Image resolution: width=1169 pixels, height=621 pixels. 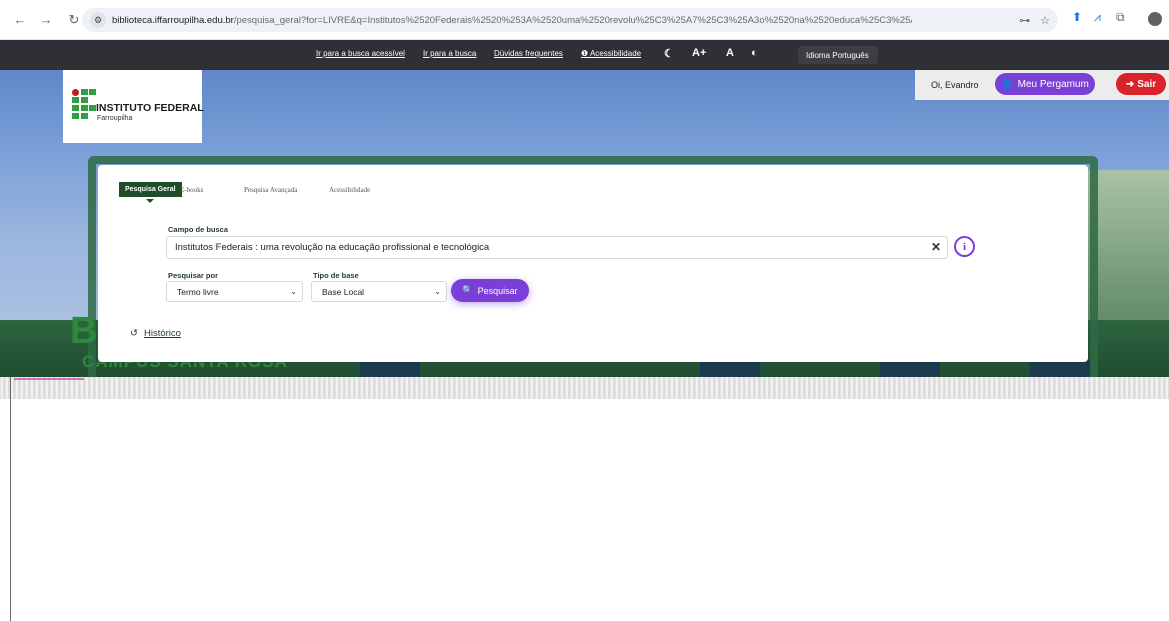 What do you see at coordinates (1053, 84) in the screenshot?
I see `meu-pergamum-label: Meu Pergamum` at bounding box center [1053, 84].